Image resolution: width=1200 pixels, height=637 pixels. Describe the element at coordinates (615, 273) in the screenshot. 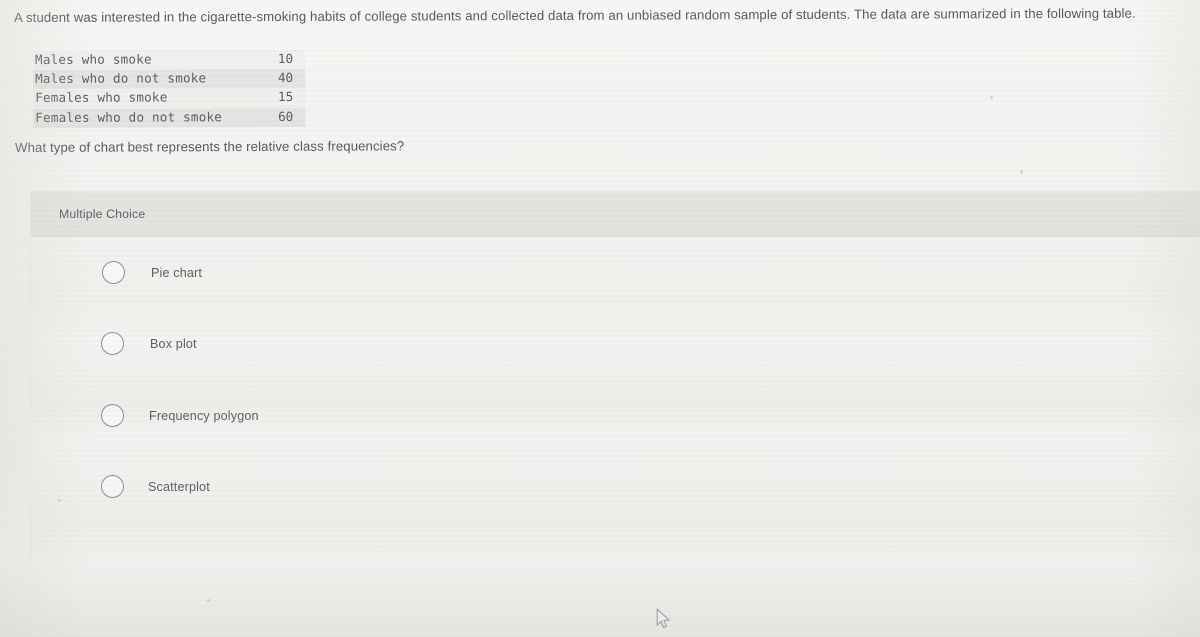

I see `answer-option-pie-chart: Pie chart` at that location.